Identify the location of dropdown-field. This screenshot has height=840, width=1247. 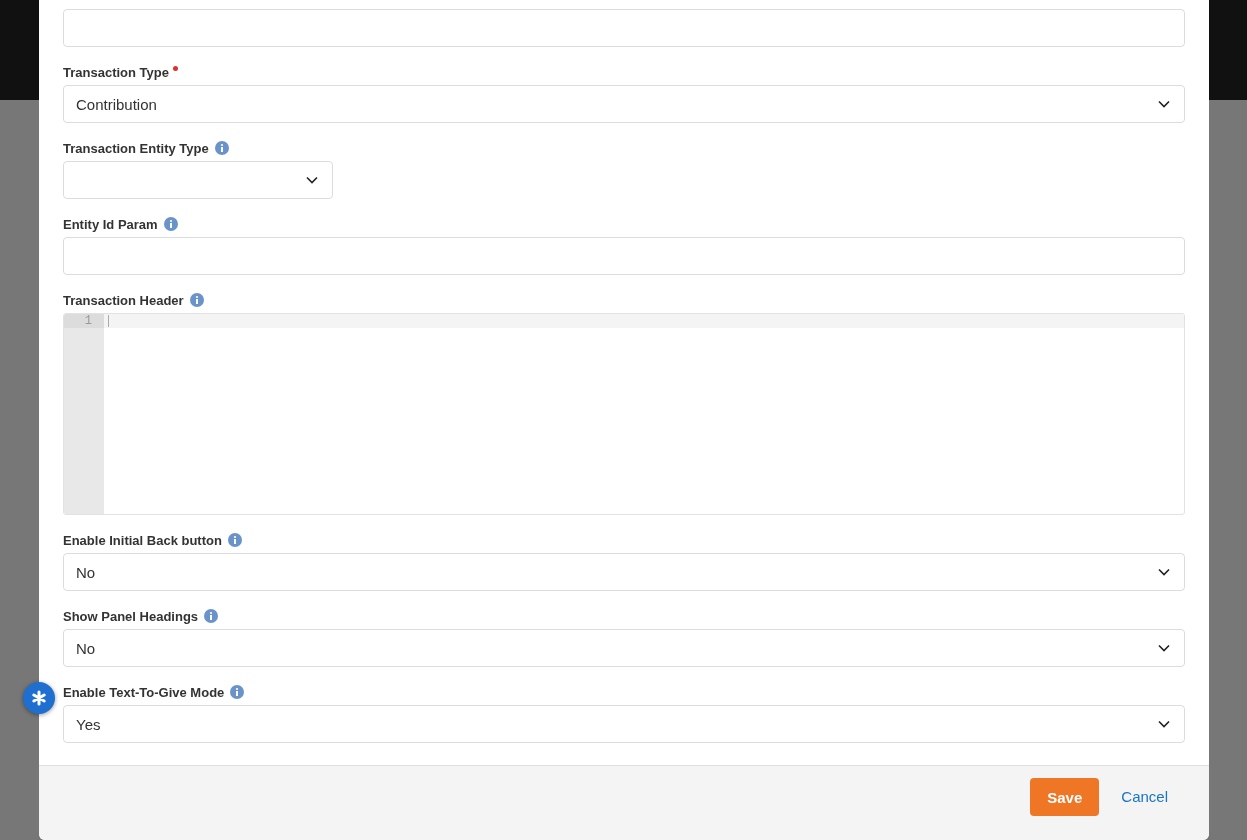
(198, 180).